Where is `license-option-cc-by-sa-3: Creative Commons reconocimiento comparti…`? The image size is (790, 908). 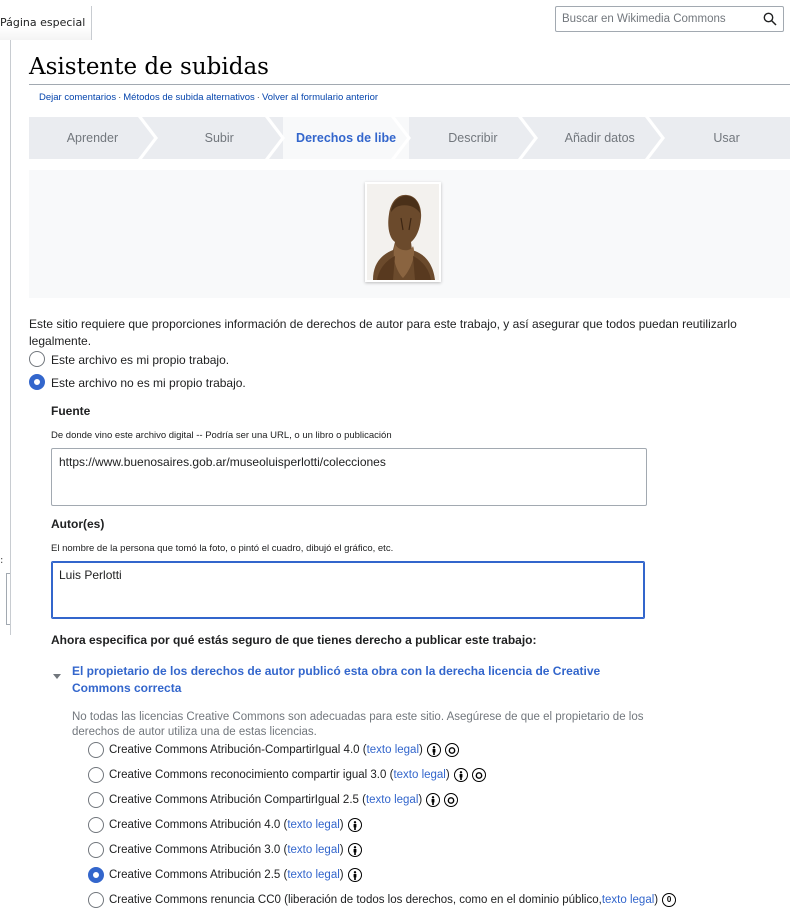
license-option-cc-by-sa-3: Creative Commons reconocimiento comparti… is located at coordinates (287, 775).